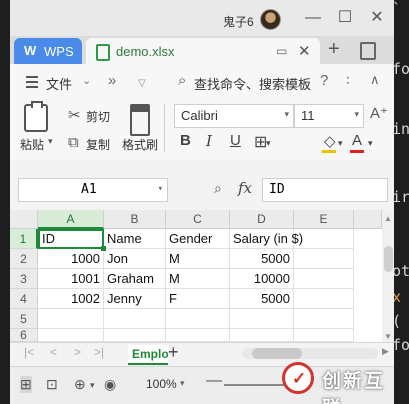 The image size is (409, 404). Describe the element at coordinates (234, 116) in the screenshot. I see `font-name-select: Calibri ▾` at that location.